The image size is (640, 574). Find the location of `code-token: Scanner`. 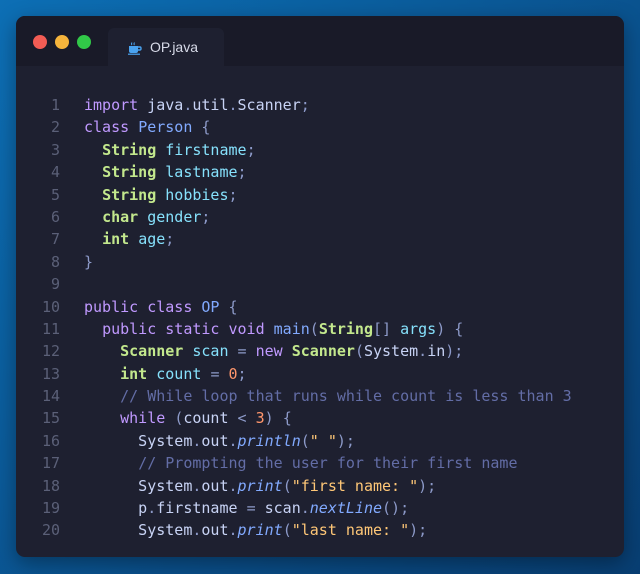

code-token: Scanner is located at coordinates (269, 105).